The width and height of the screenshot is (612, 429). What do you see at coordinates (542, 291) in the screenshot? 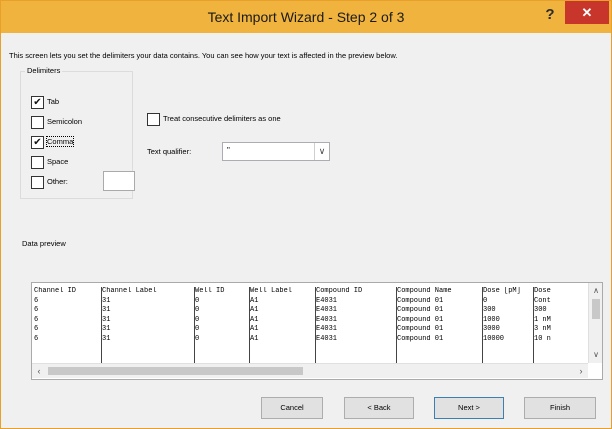
I see `preview-header-cell: Dose` at bounding box center [542, 291].